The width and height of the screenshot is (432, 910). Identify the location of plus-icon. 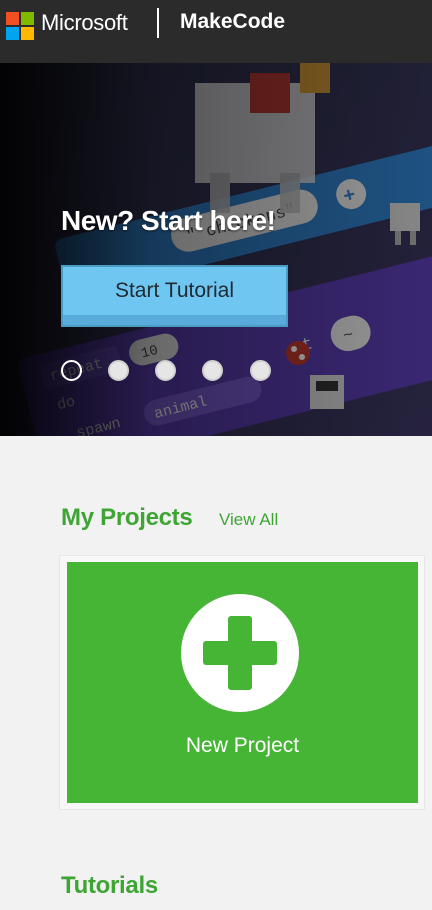
(240, 653).